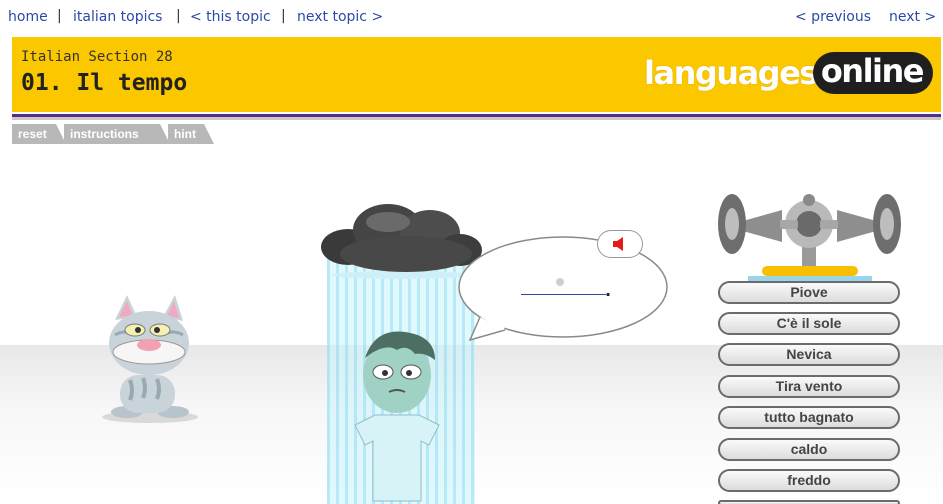 This screenshot has height=504, width=943. I want to click on option-button-partial, so click(809, 502).